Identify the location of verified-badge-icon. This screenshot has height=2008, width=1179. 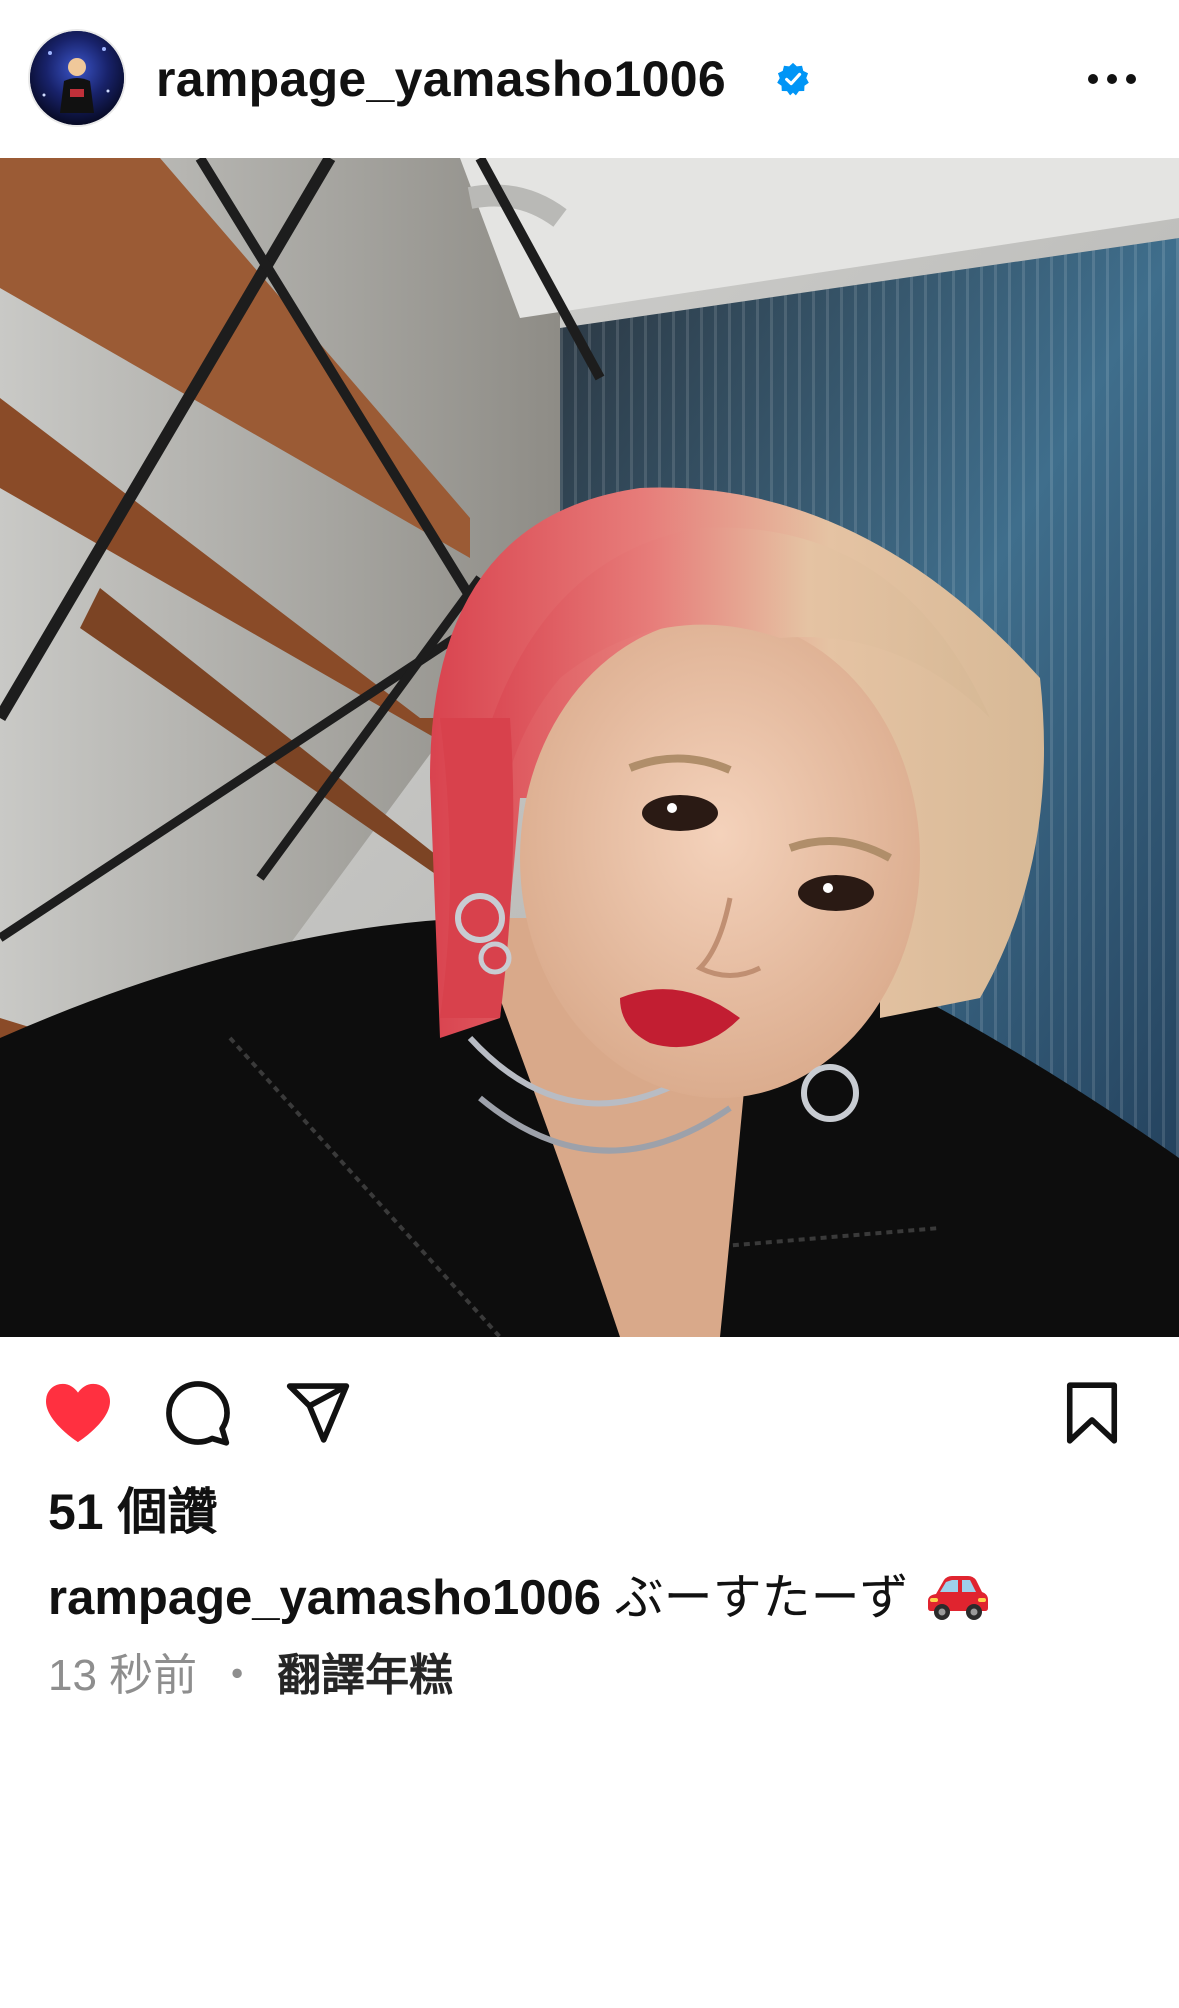
(793, 79).